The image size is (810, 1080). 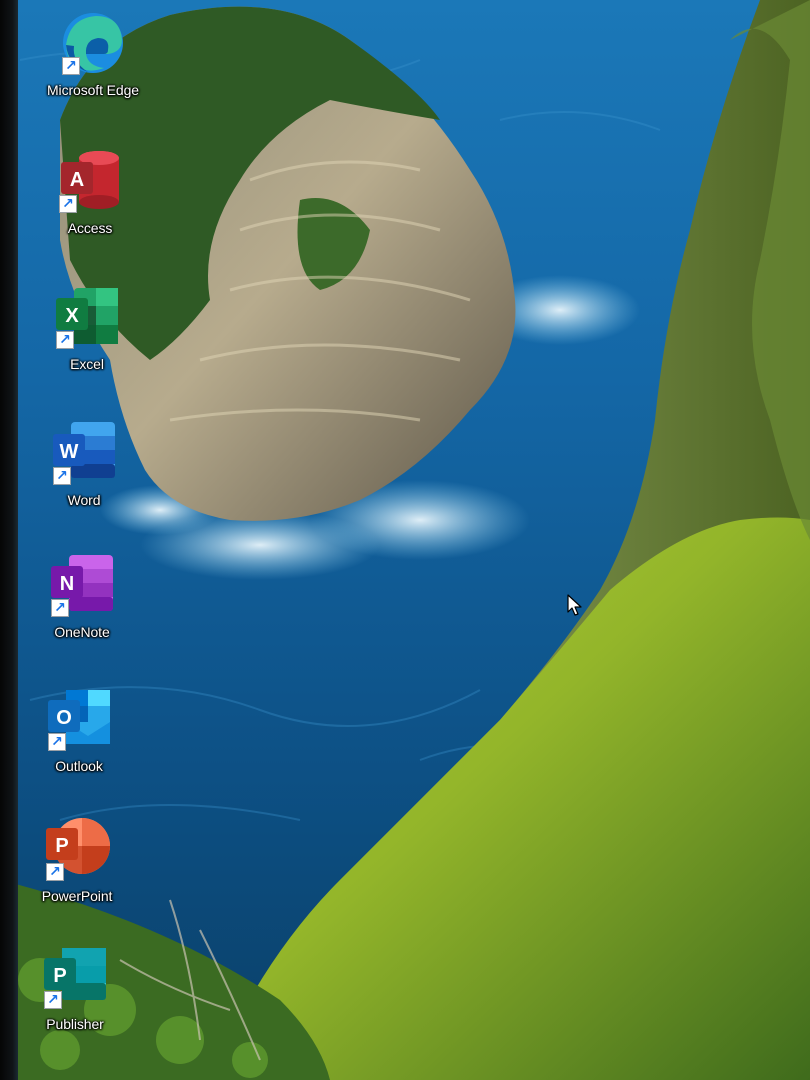 What do you see at coordinates (59, 976) in the screenshot?
I see `publisher-letter: P` at bounding box center [59, 976].